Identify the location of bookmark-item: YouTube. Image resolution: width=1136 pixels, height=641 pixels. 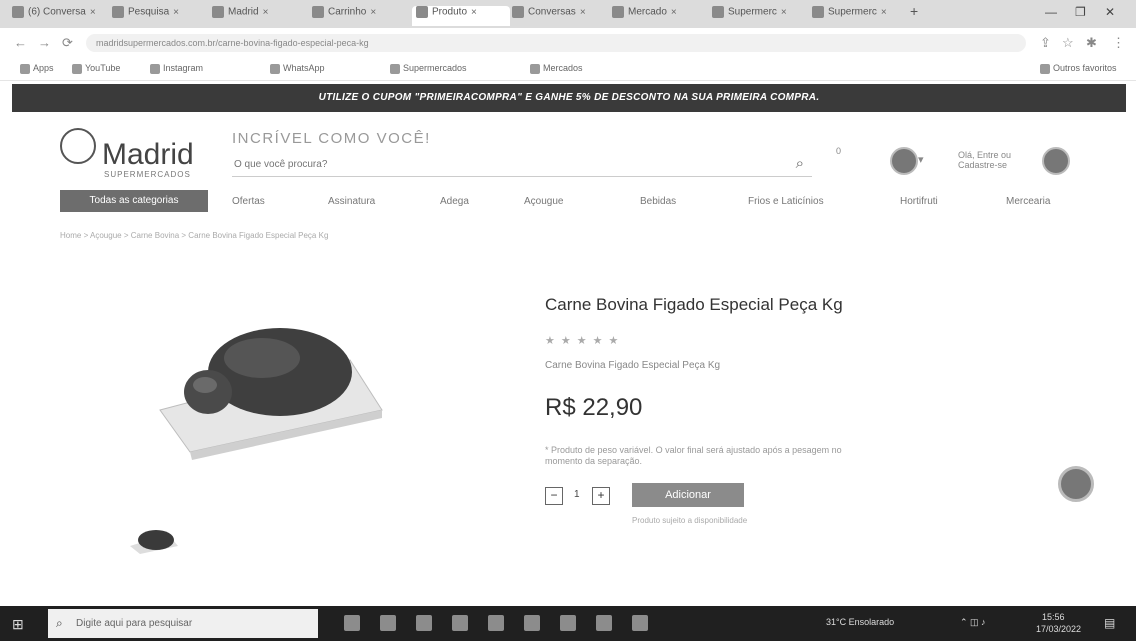
(96, 68).